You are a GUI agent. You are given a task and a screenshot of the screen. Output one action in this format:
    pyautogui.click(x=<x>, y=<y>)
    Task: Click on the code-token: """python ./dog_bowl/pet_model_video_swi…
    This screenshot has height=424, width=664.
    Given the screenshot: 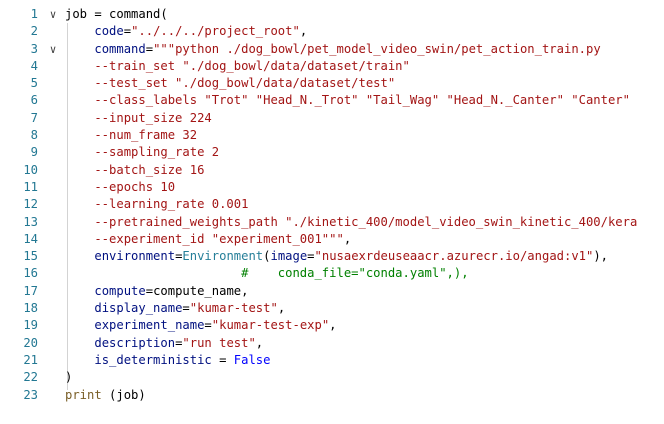 What is the action you would take?
    pyautogui.click(x=377, y=48)
    